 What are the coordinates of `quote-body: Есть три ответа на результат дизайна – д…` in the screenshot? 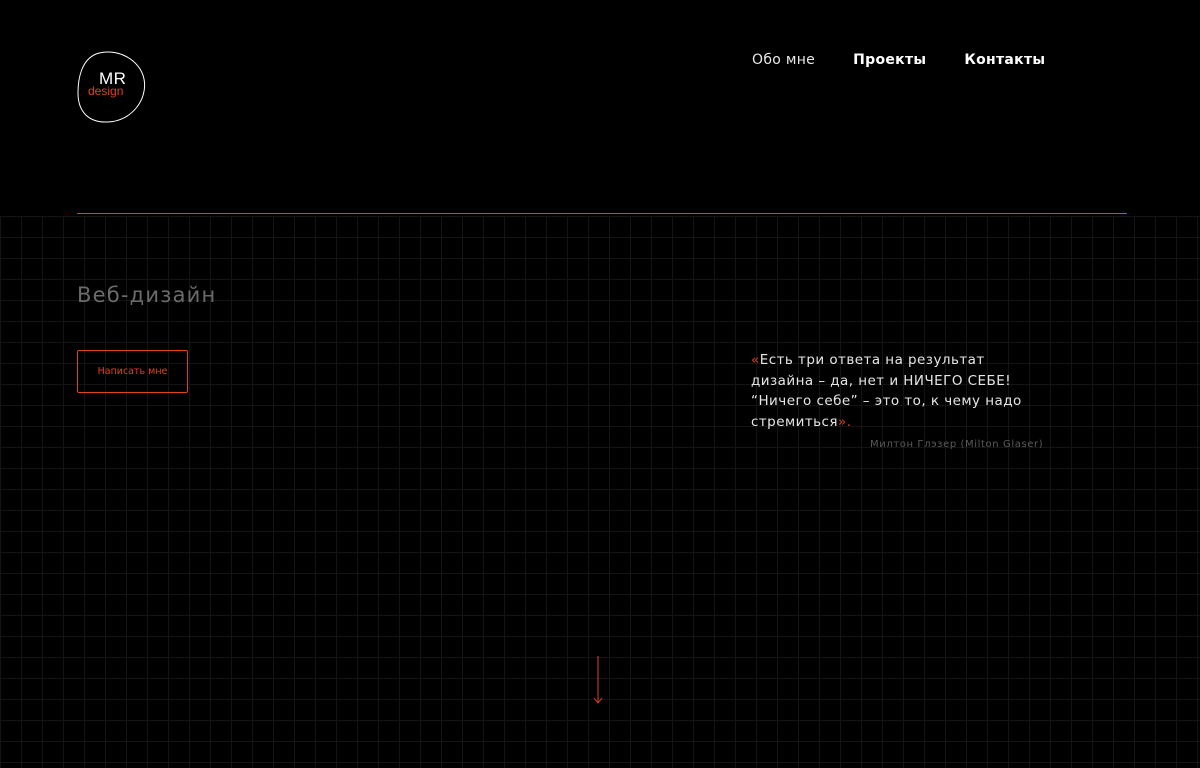 It's located at (886, 391).